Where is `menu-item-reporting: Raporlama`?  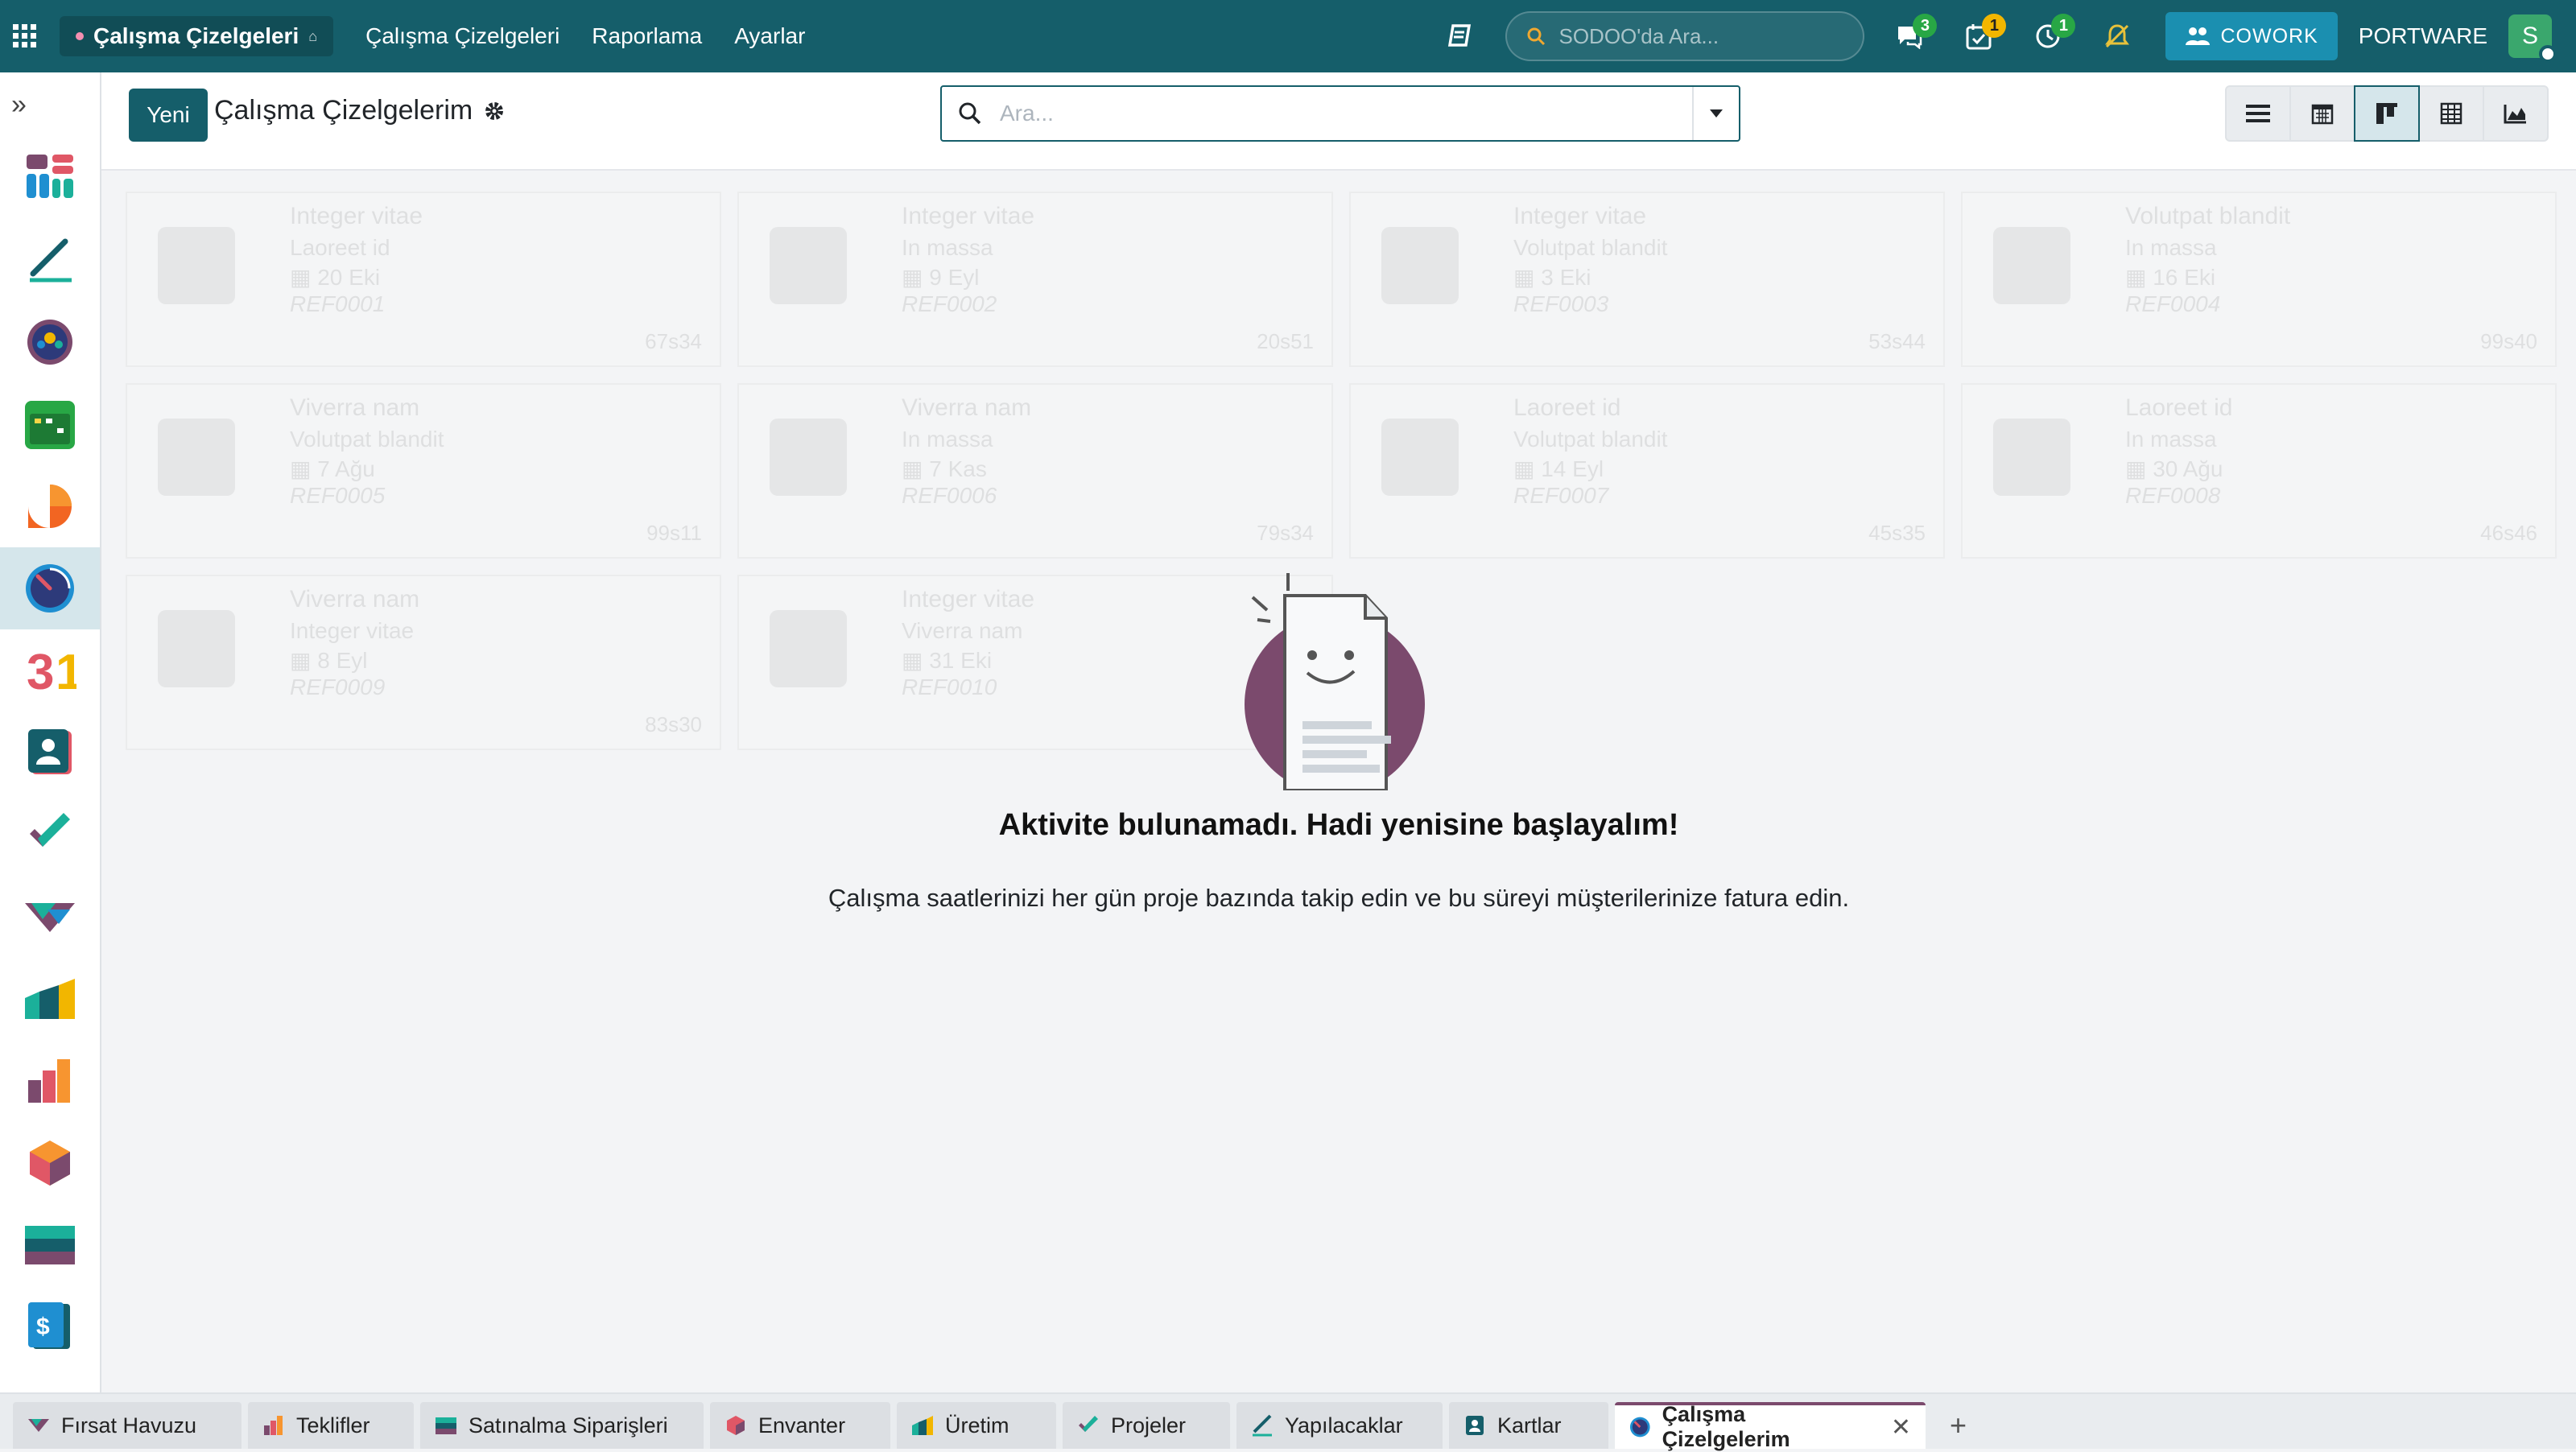 menu-item-reporting: Raporlama is located at coordinates (647, 36).